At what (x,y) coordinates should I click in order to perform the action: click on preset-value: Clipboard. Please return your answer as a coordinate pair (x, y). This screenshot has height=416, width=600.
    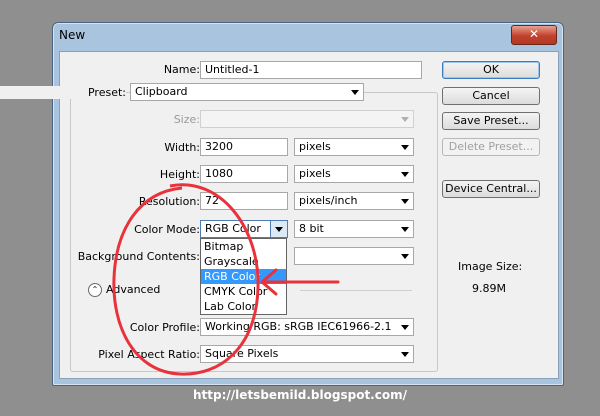
    Looking at the image, I should click on (161, 91).